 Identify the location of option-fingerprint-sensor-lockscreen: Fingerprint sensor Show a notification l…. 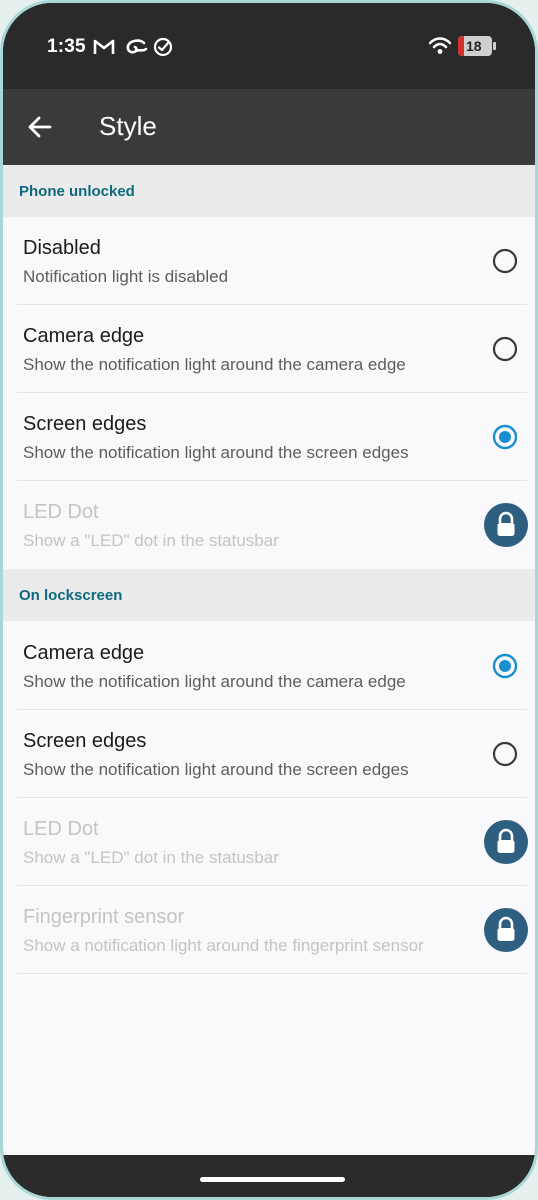
(269, 930).